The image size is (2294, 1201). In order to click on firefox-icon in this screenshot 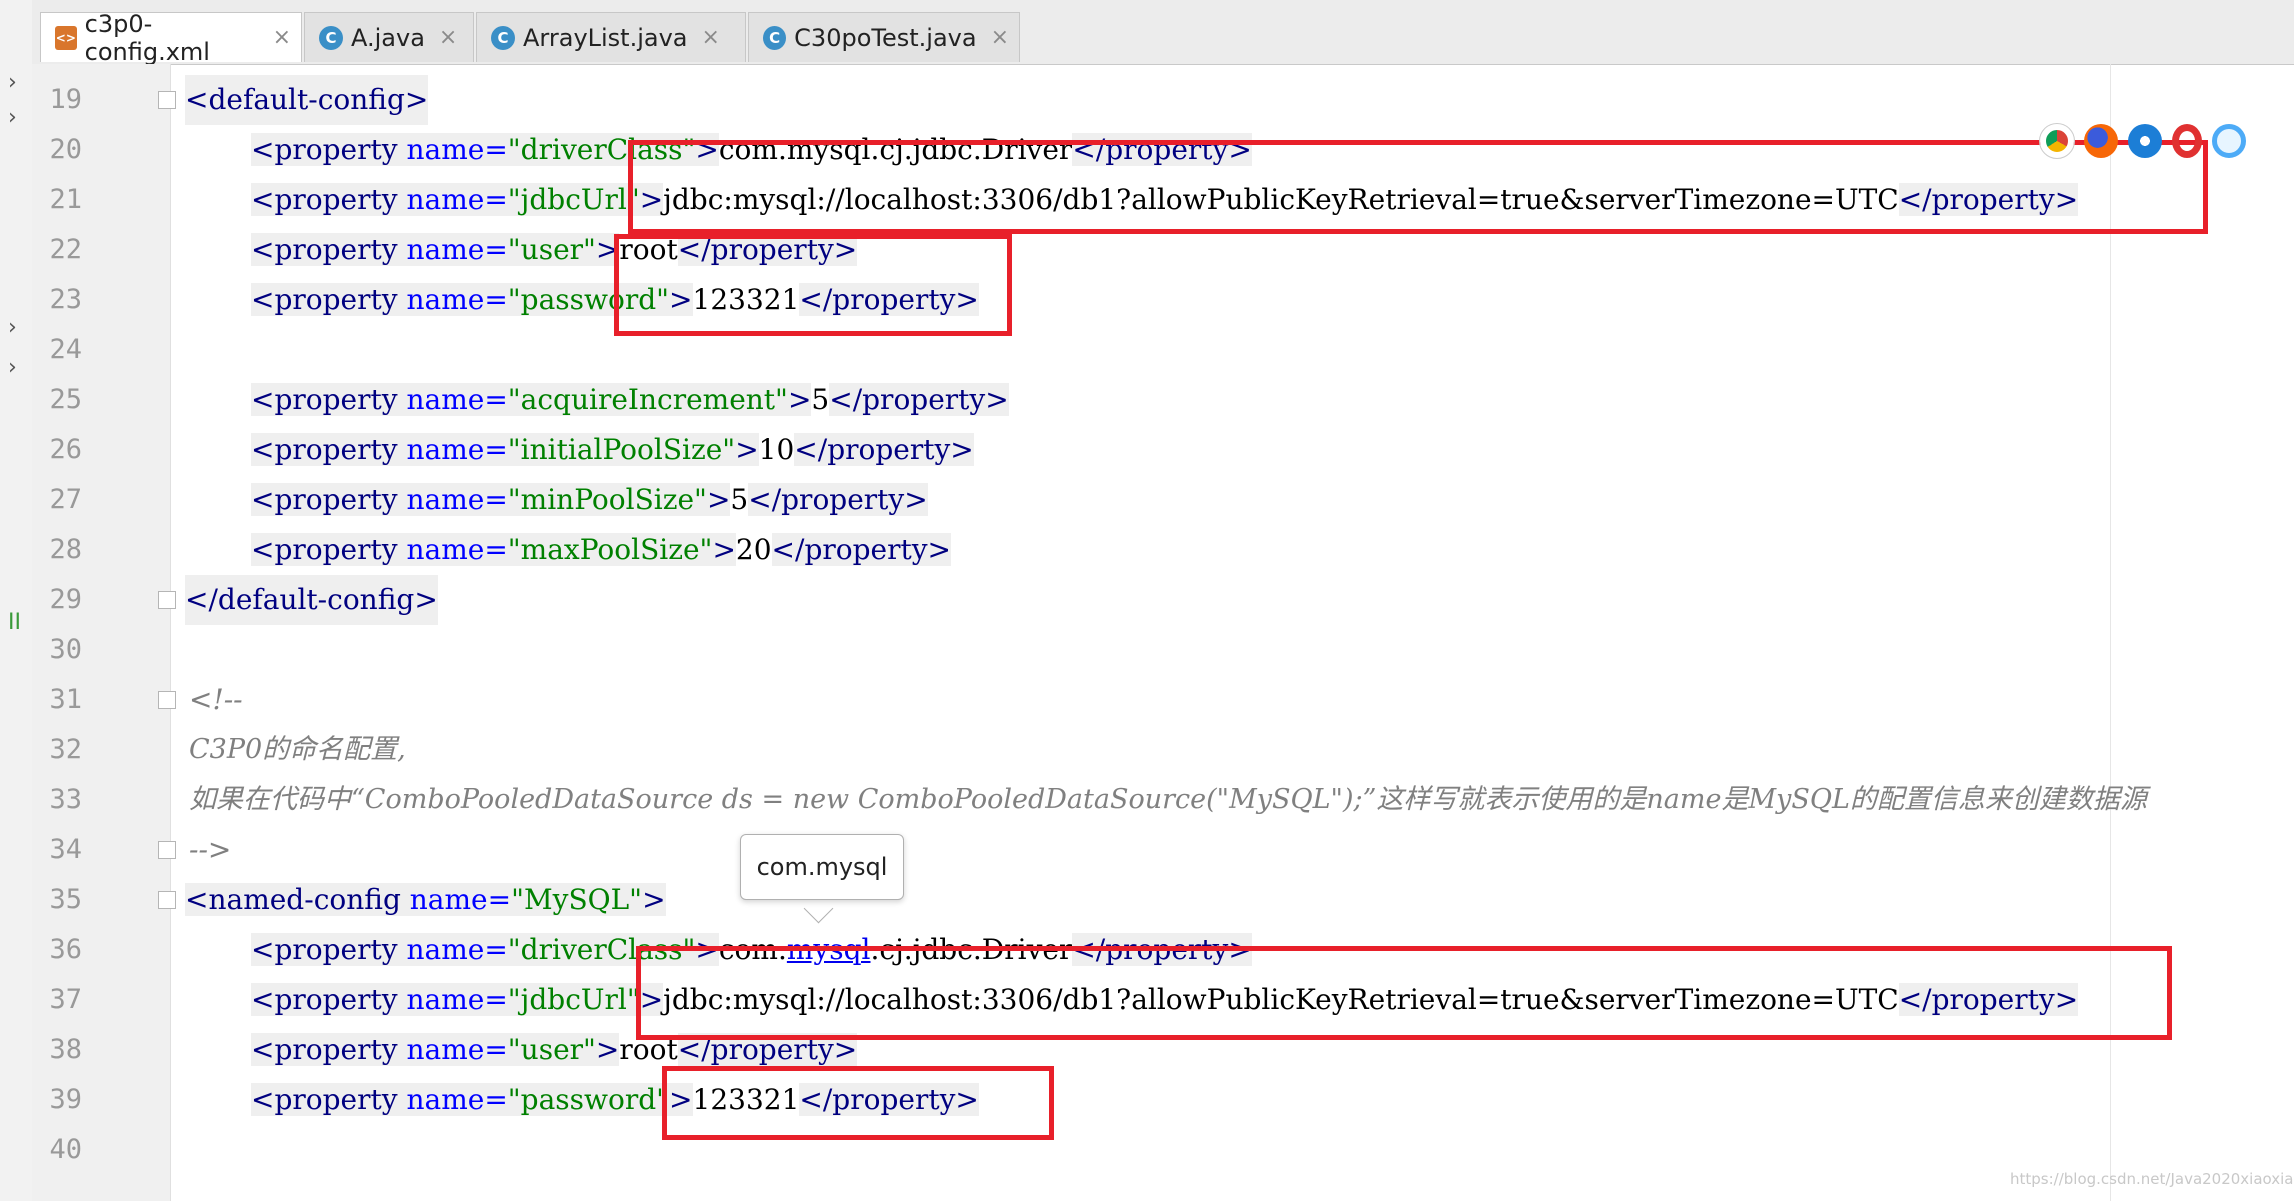, I will do `click(2101, 141)`.